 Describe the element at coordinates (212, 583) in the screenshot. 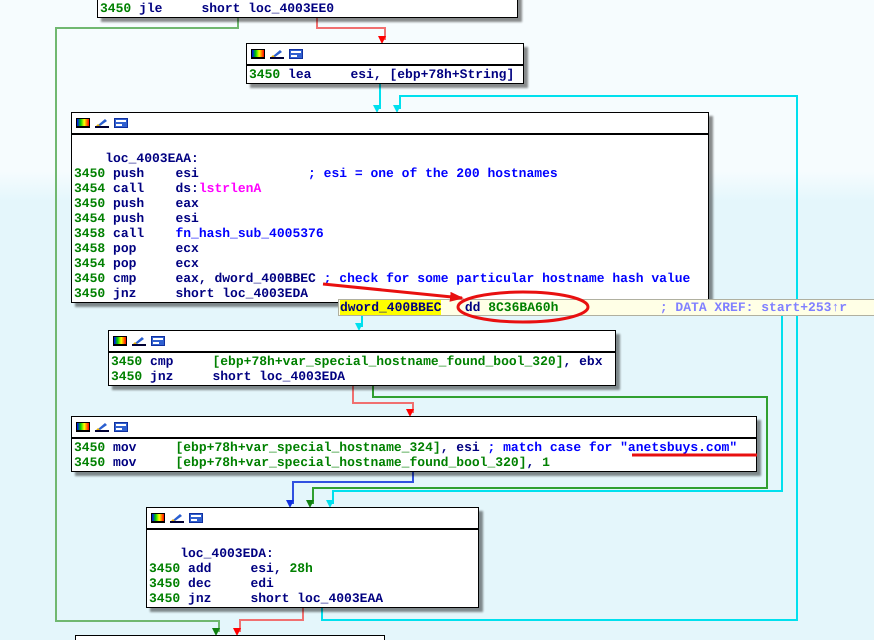

I see `assembly-line: 3450 dec edi` at that location.